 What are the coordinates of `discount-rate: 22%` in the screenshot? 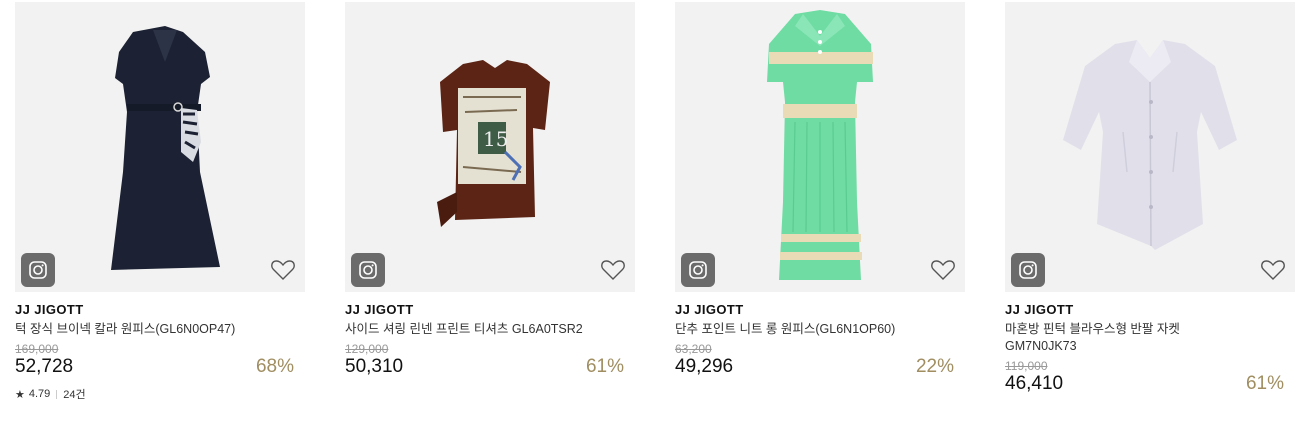 It's located at (934, 366).